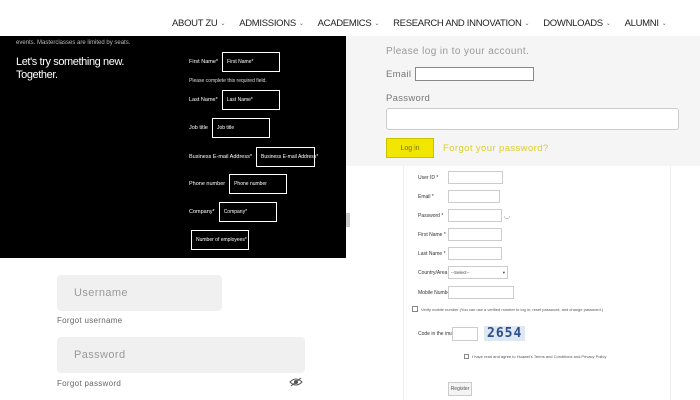  What do you see at coordinates (426, 196) in the screenshot?
I see `register-label: Email *` at bounding box center [426, 196].